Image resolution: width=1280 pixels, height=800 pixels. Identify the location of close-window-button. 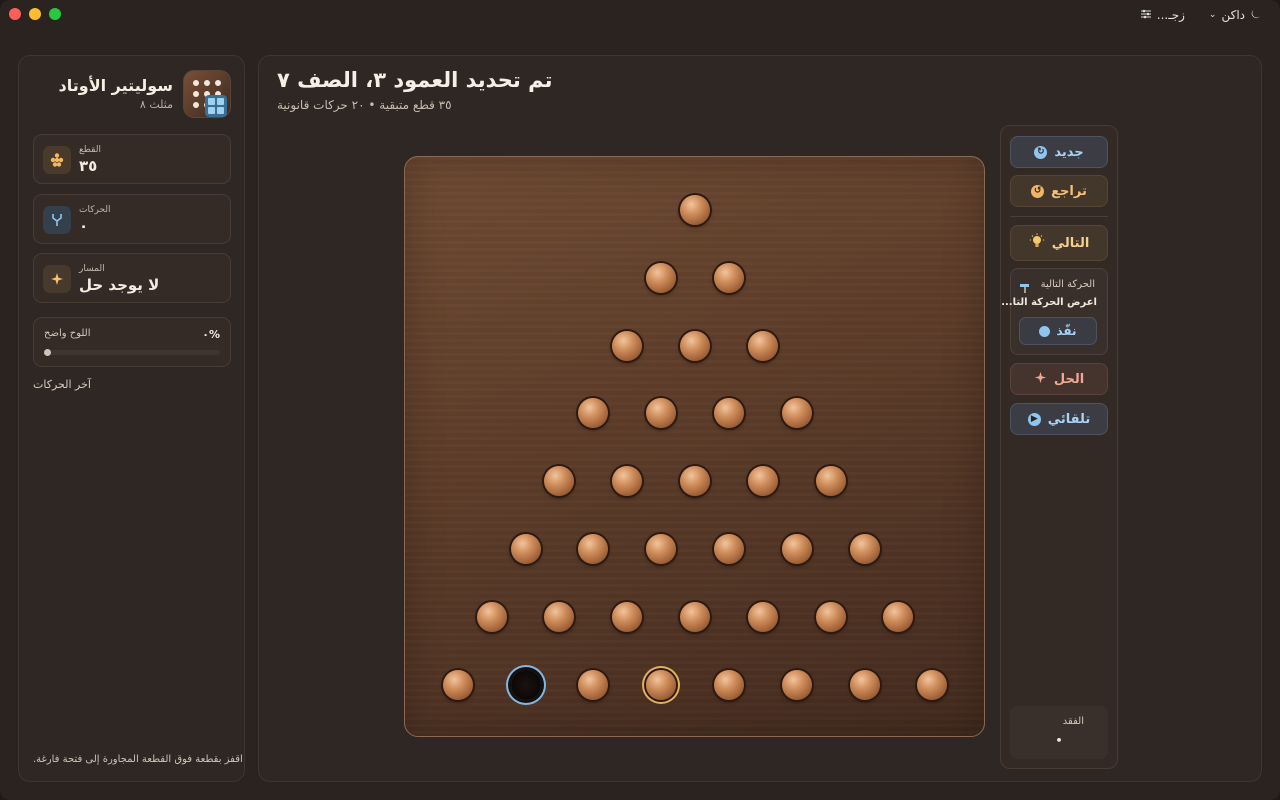
(15, 14).